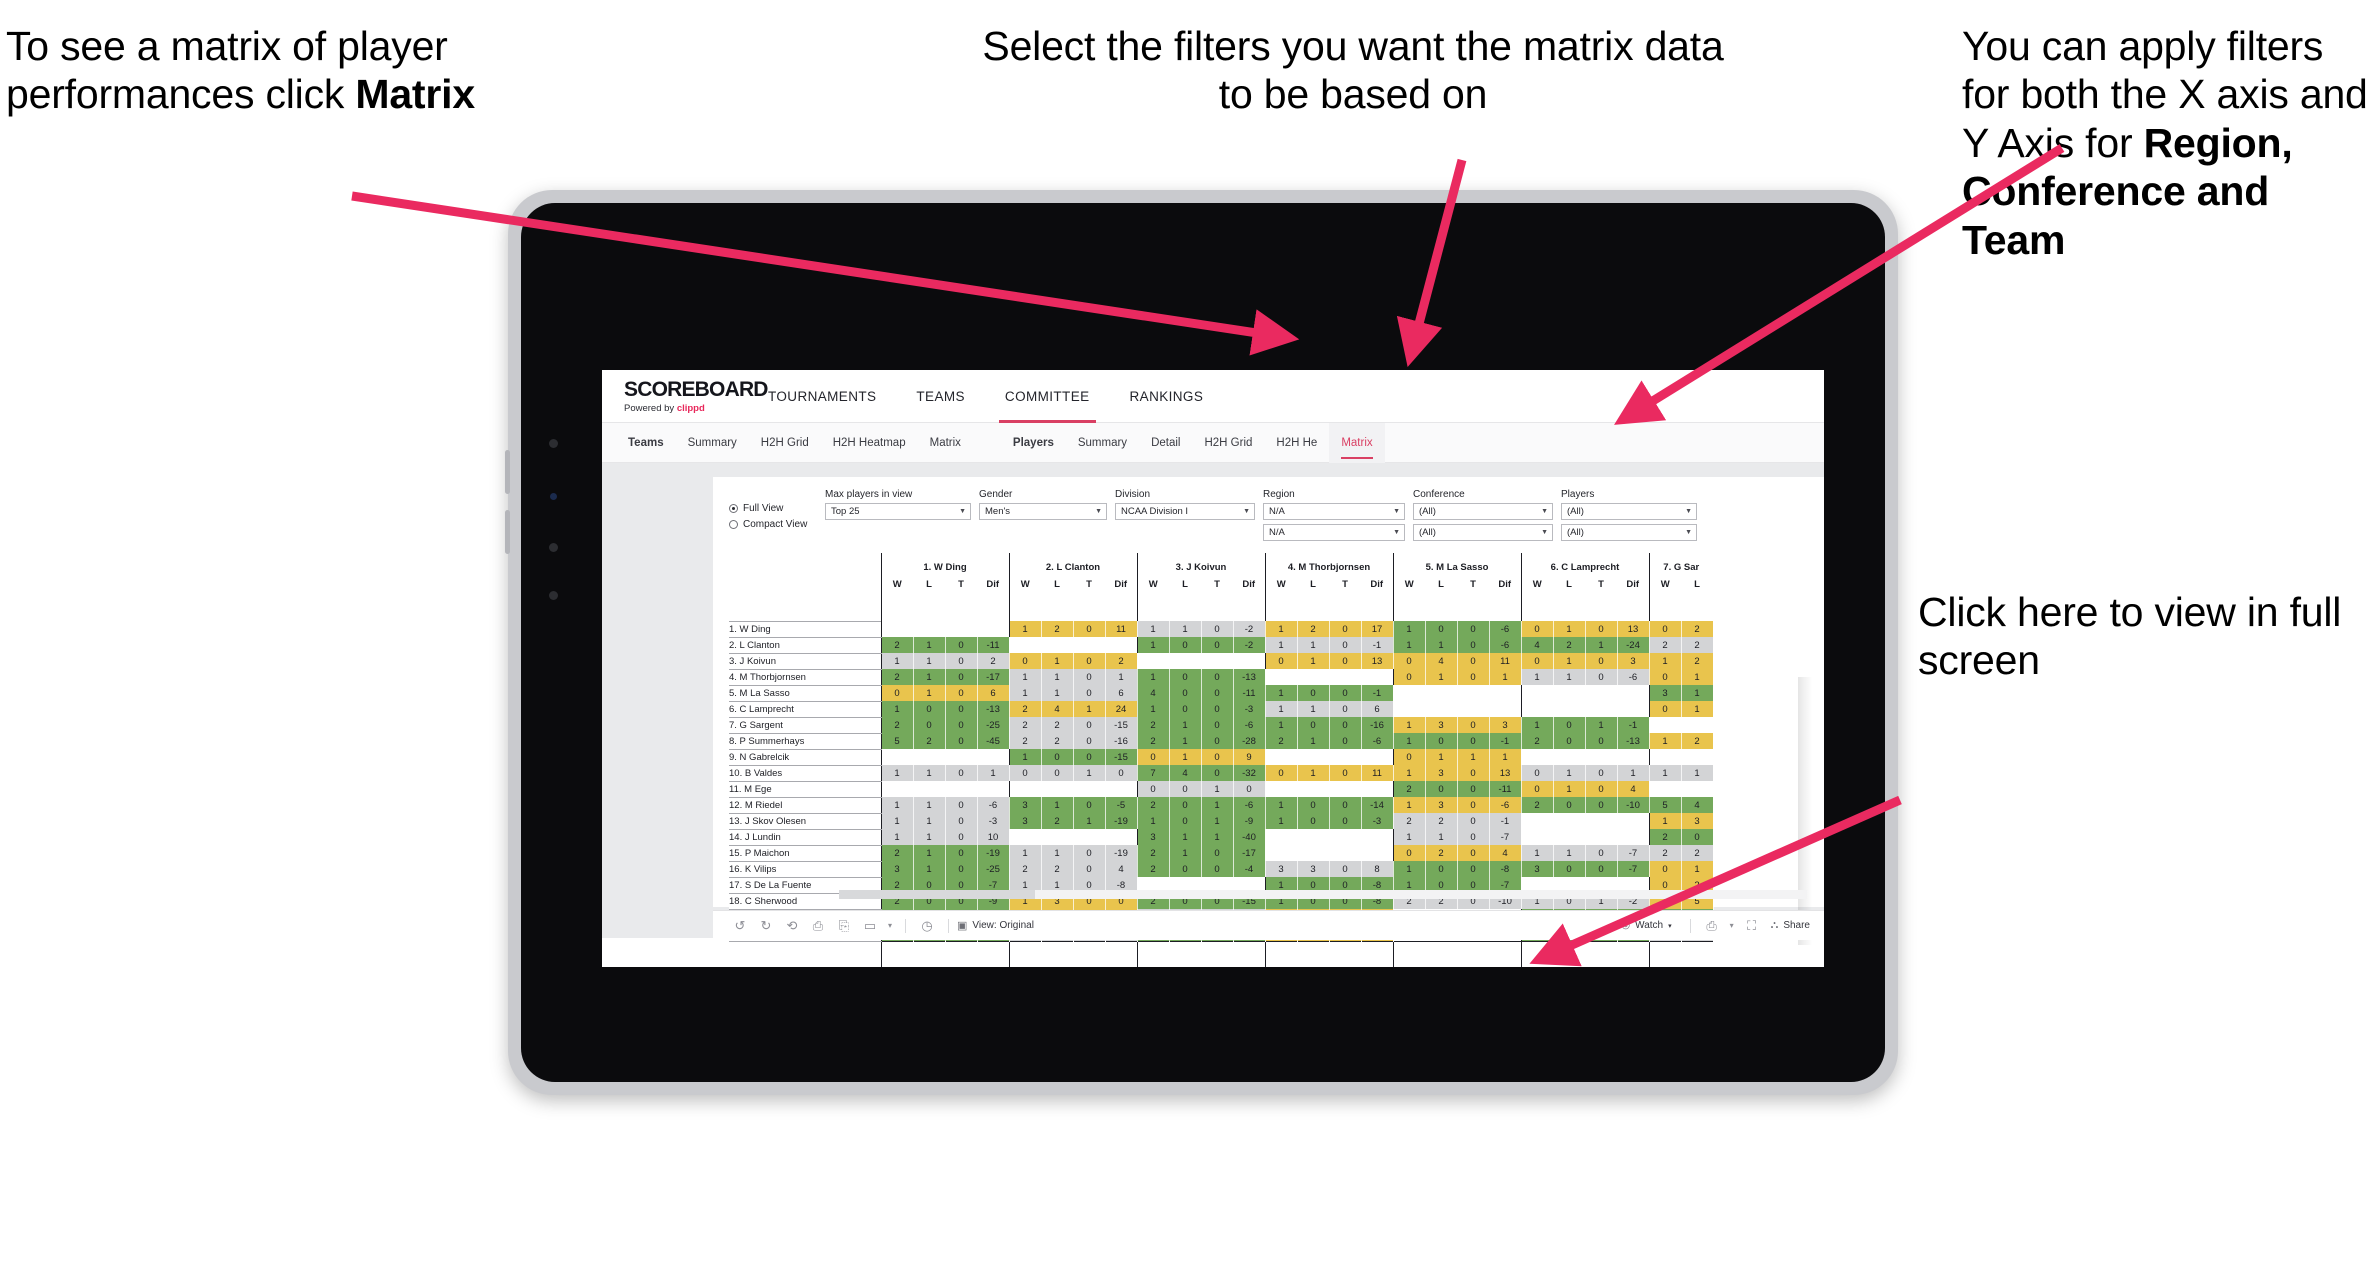 The image size is (2378, 1280). I want to click on topnav-item-teams: TEAMS, so click(940, 396).